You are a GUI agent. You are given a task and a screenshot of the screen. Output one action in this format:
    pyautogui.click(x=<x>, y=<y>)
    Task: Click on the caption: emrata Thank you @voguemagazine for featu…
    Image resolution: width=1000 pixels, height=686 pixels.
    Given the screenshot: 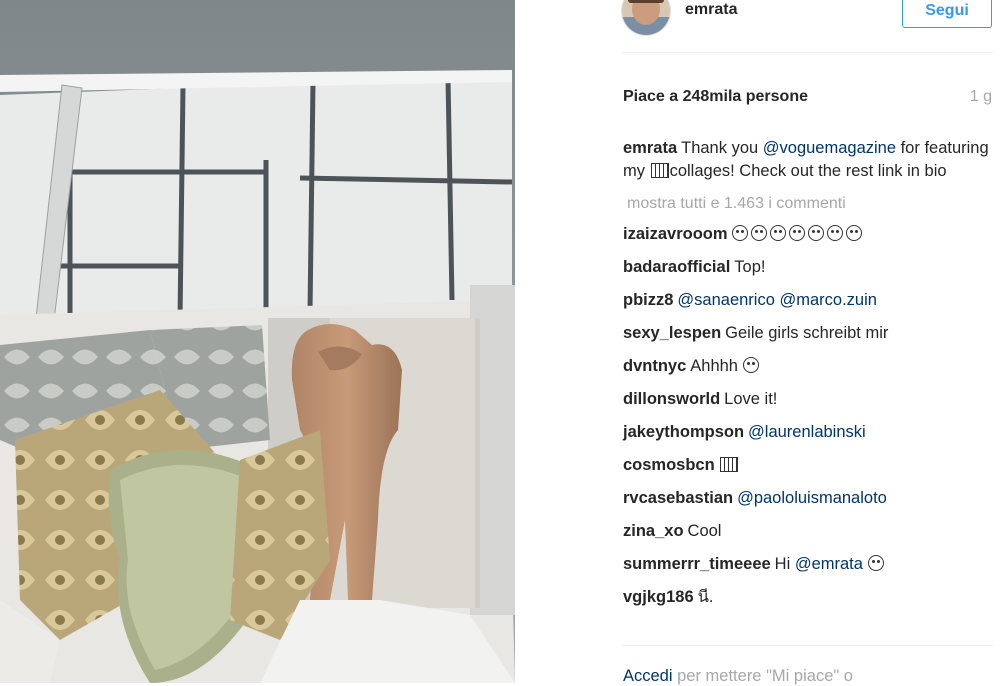 What is the action you would take?
    pyautogui.click(x=808, y=160)
    